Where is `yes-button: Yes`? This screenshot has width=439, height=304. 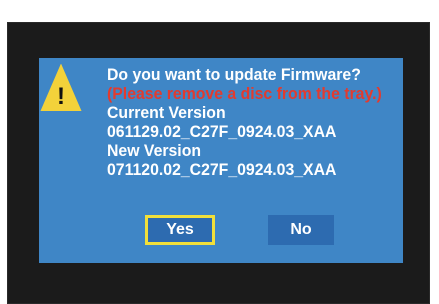 yes-button: Yes is located at coordinates (180, 230).